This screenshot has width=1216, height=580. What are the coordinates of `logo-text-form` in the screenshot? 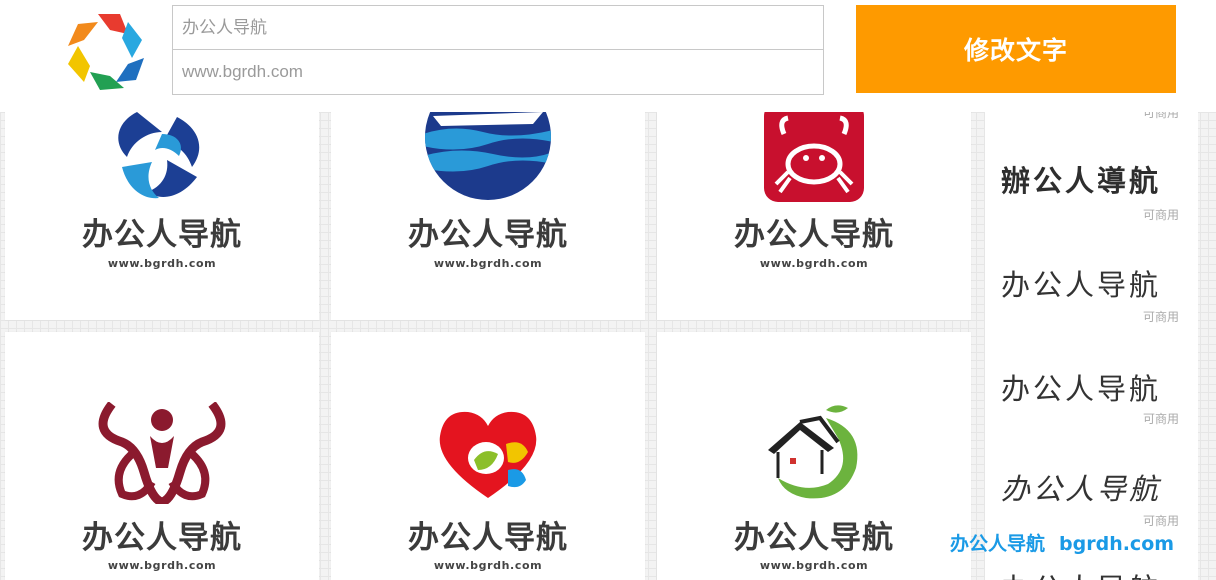 It's located at (498, 50).